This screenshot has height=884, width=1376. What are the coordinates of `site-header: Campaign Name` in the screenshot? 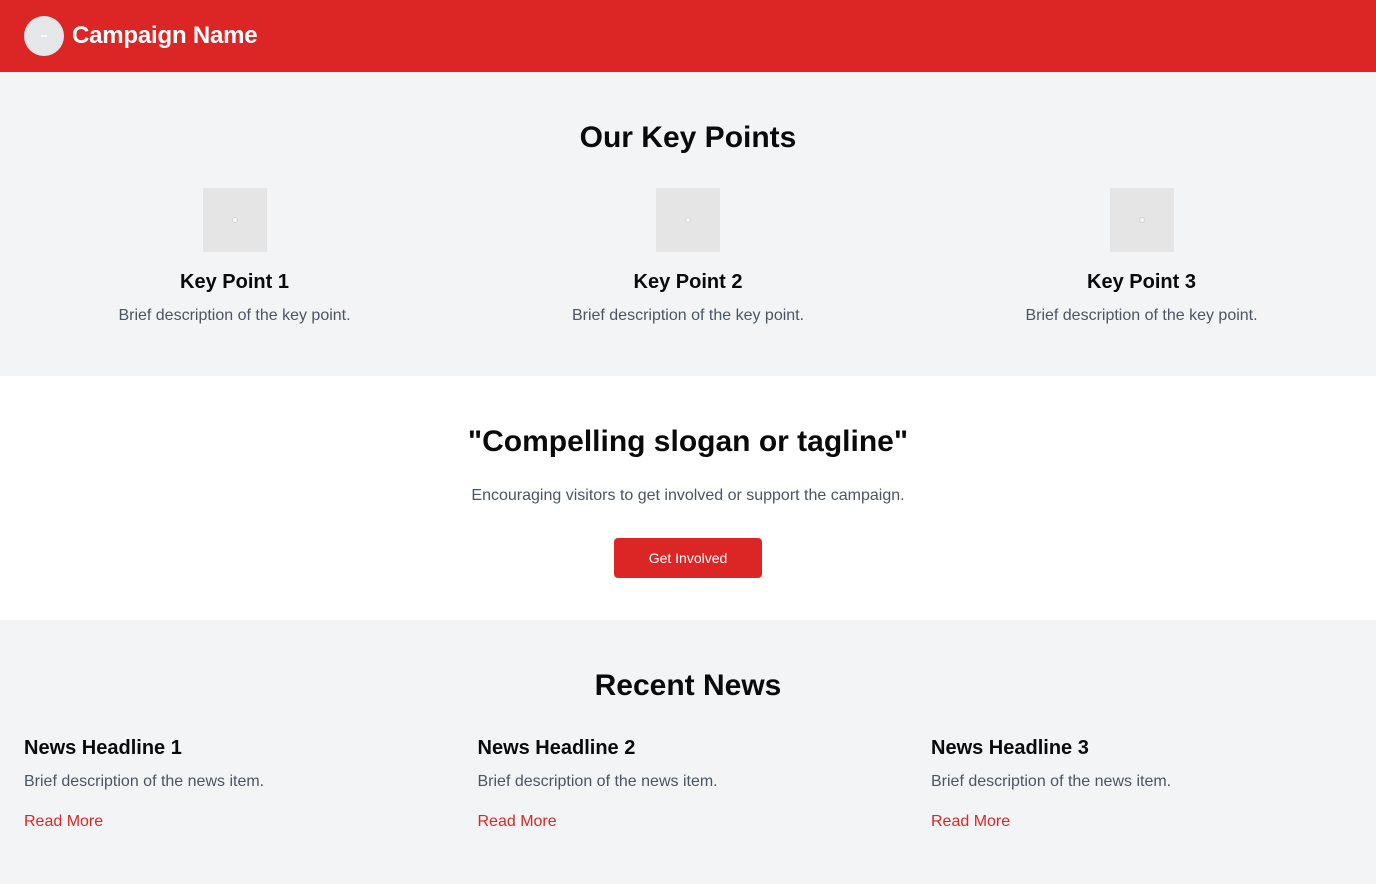 It's located at (688, 36).